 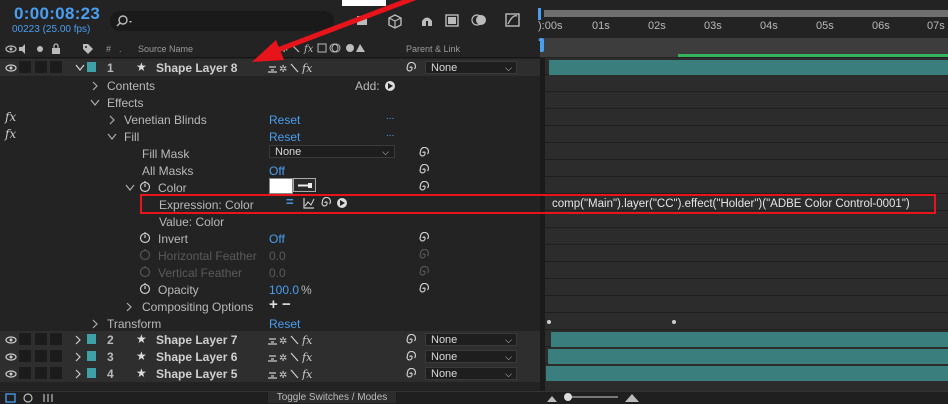 What do you see at coordinates (304, 185) in the screenshot?
I see `eyedropper-button` at bounding box center [304, 185].